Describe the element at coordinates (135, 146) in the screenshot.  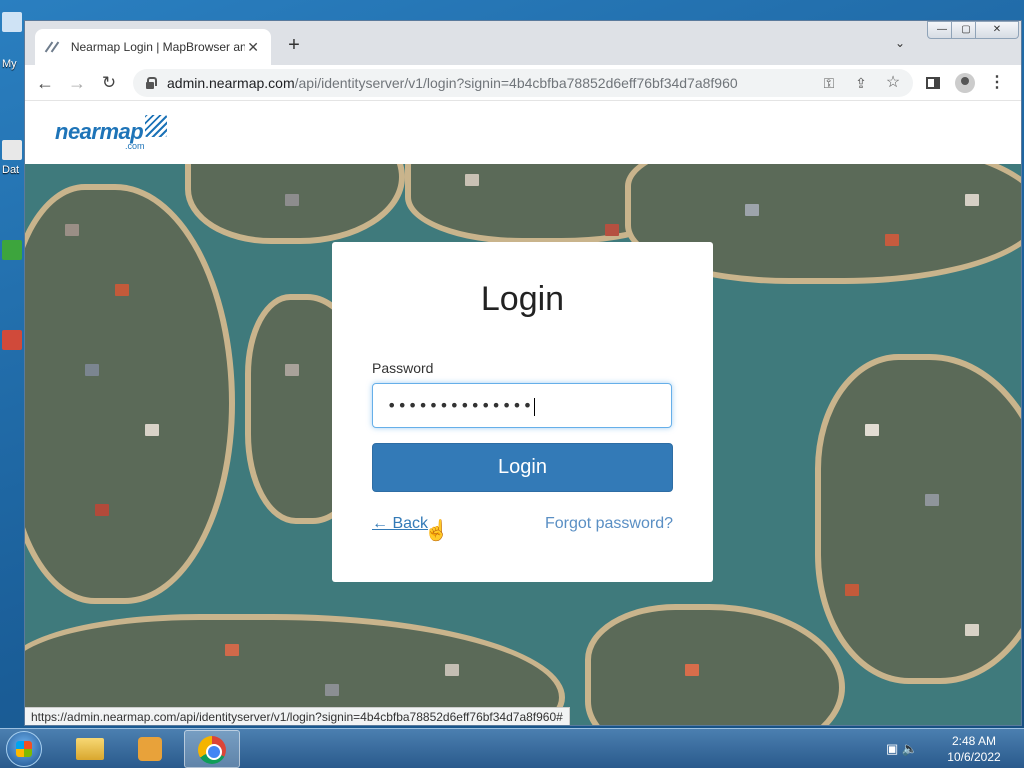
I see `logo-suffix: .com` at that location.